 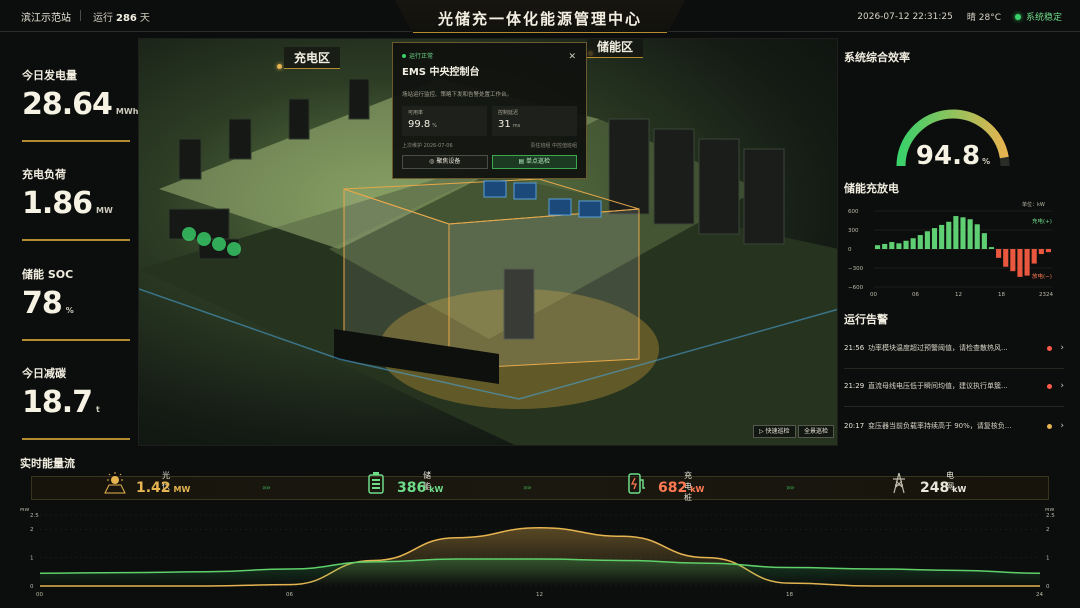 I want to click on single-patrol-button: ▤ 单点巡检, so click(x=534, y=162).